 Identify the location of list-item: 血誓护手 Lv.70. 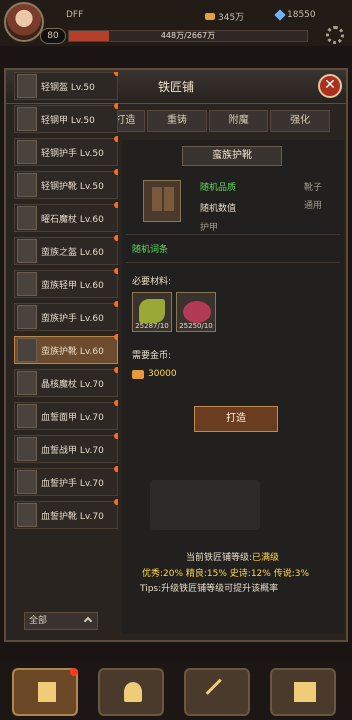
(66, 481).